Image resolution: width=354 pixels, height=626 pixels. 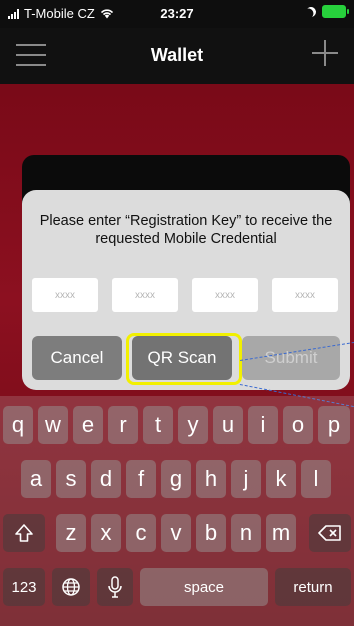 What do you see at coordinates (71, 479) in the screenshot?
I see `key-s: s` at bounding box center [71, 479].